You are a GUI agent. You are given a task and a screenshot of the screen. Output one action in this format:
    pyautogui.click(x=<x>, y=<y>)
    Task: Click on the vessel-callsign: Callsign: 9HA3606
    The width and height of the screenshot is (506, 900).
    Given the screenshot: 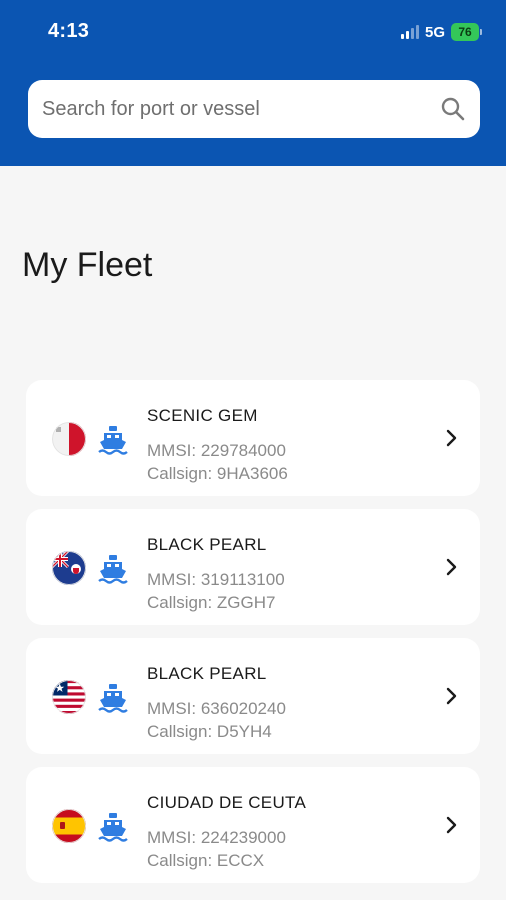 What is the action you would take?
    pyautogui.click(x=217, y=473)
    